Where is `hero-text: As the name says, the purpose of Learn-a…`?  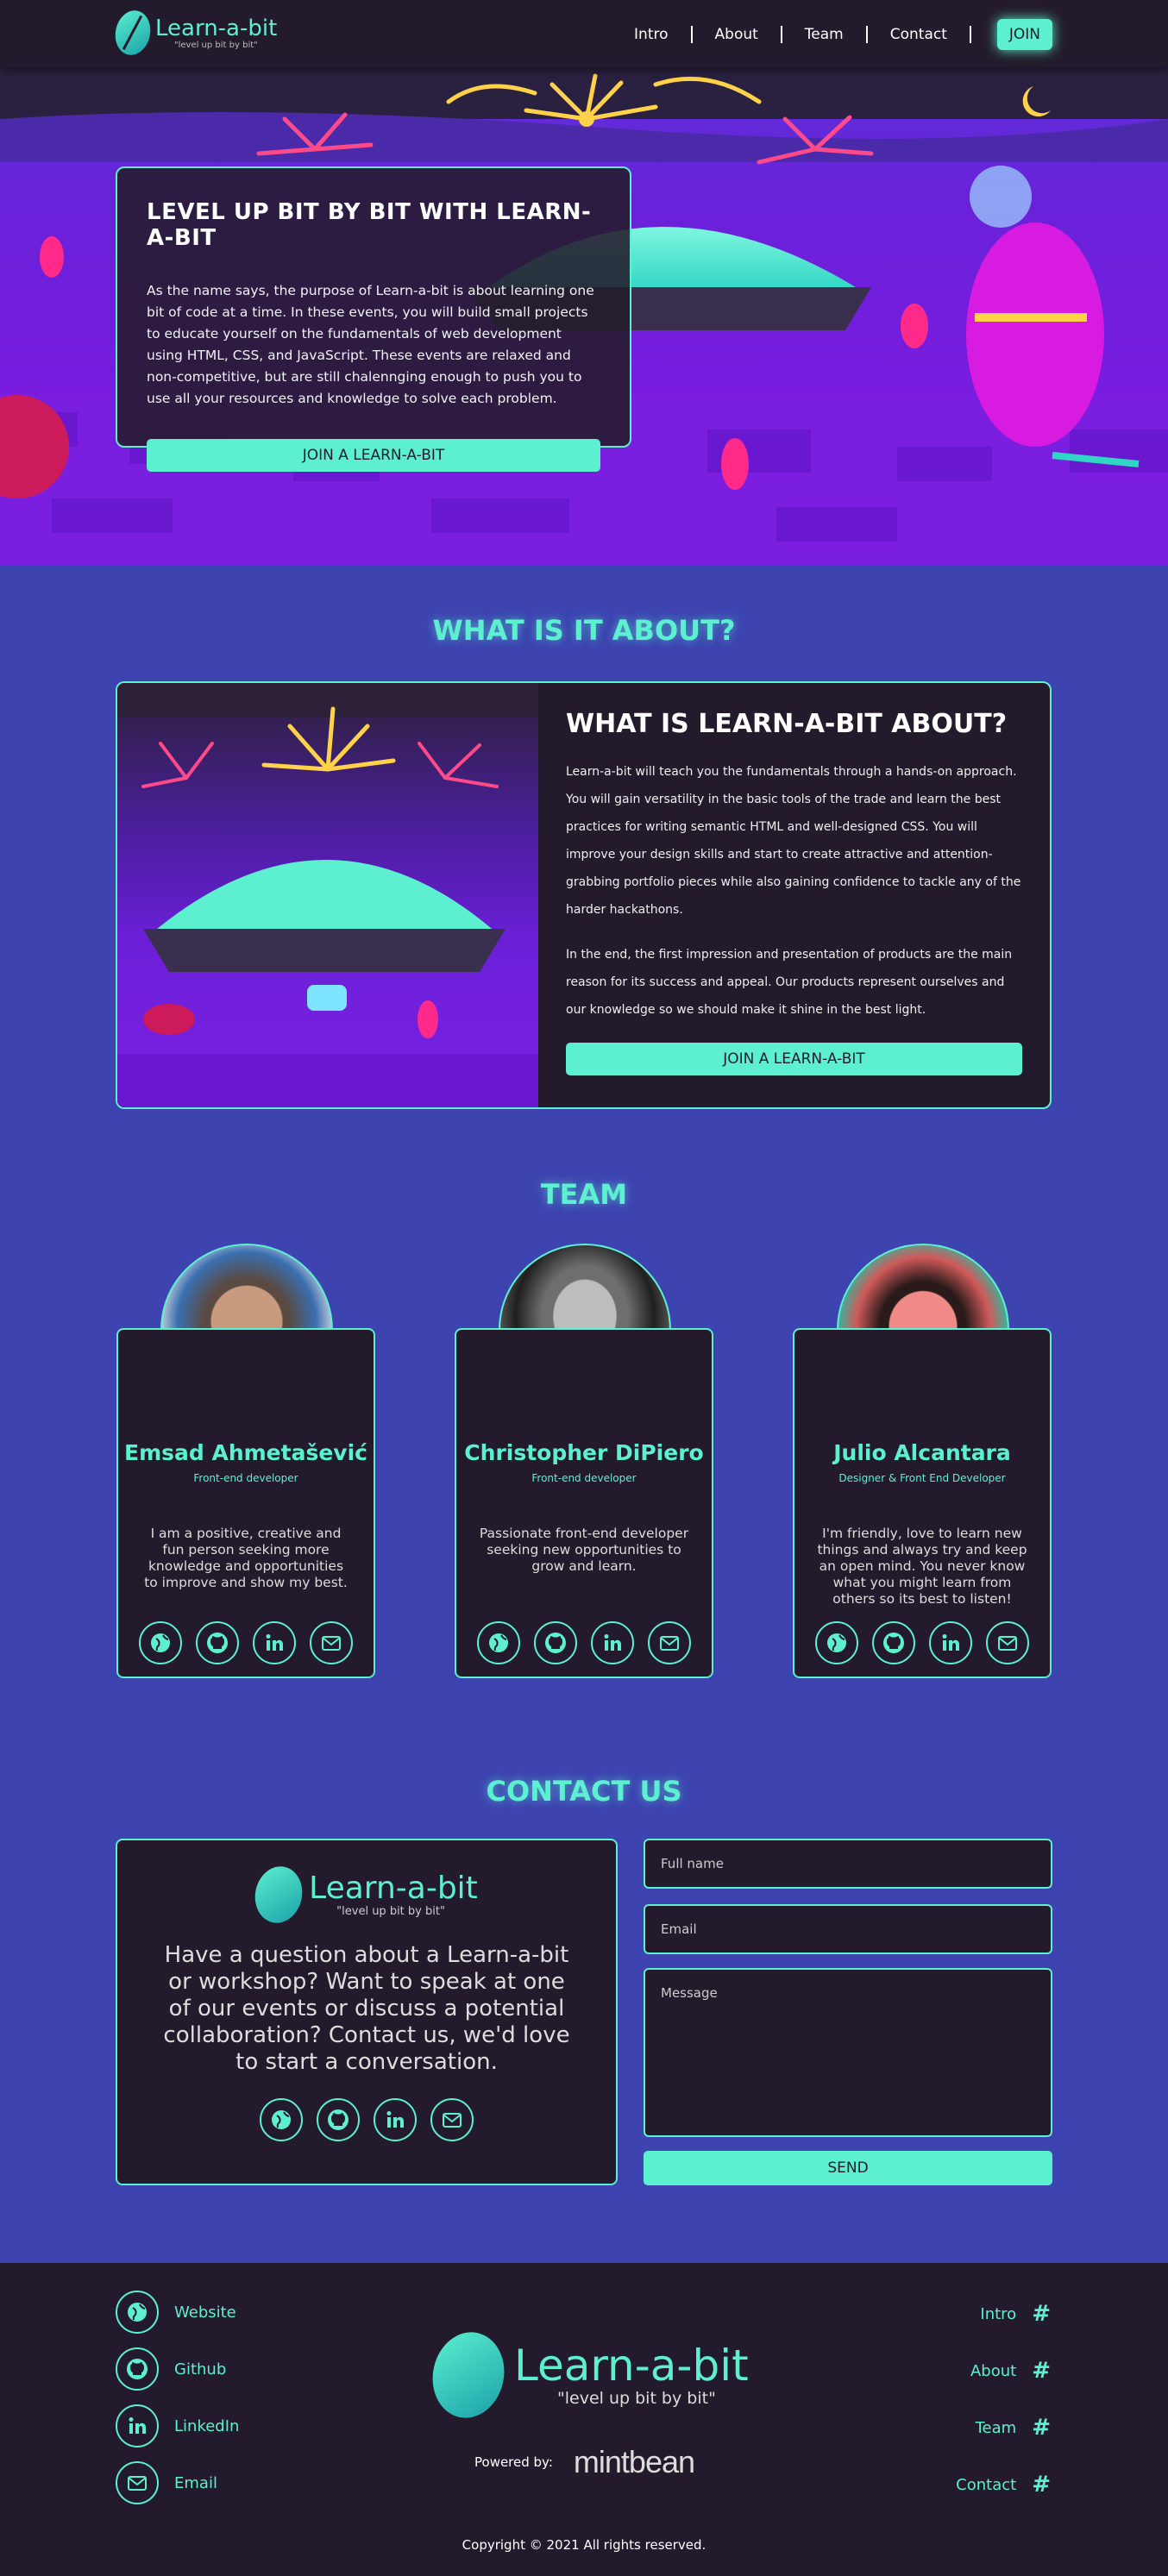 hero-text: As the name says, the purpose of Learn-a… is located at coordinates (370, 344).